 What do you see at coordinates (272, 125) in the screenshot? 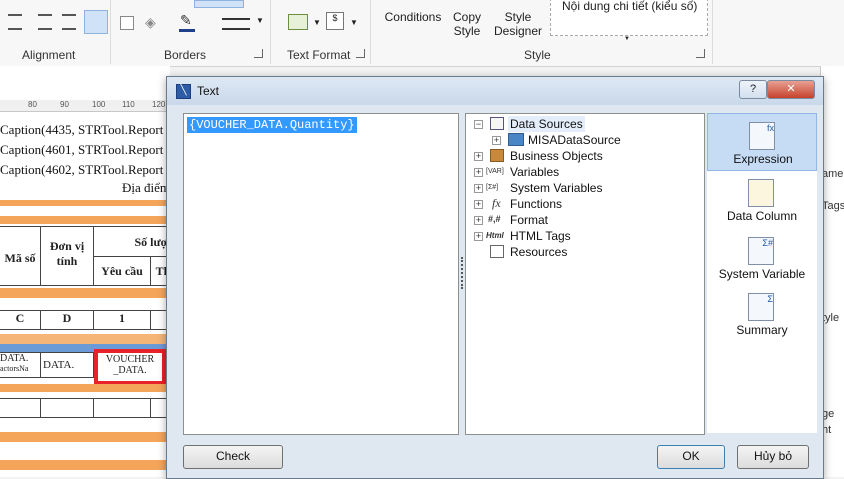
I see `expression-text: {VOUCHER_DATA.Quantity}` at bounding box center [272, 125].